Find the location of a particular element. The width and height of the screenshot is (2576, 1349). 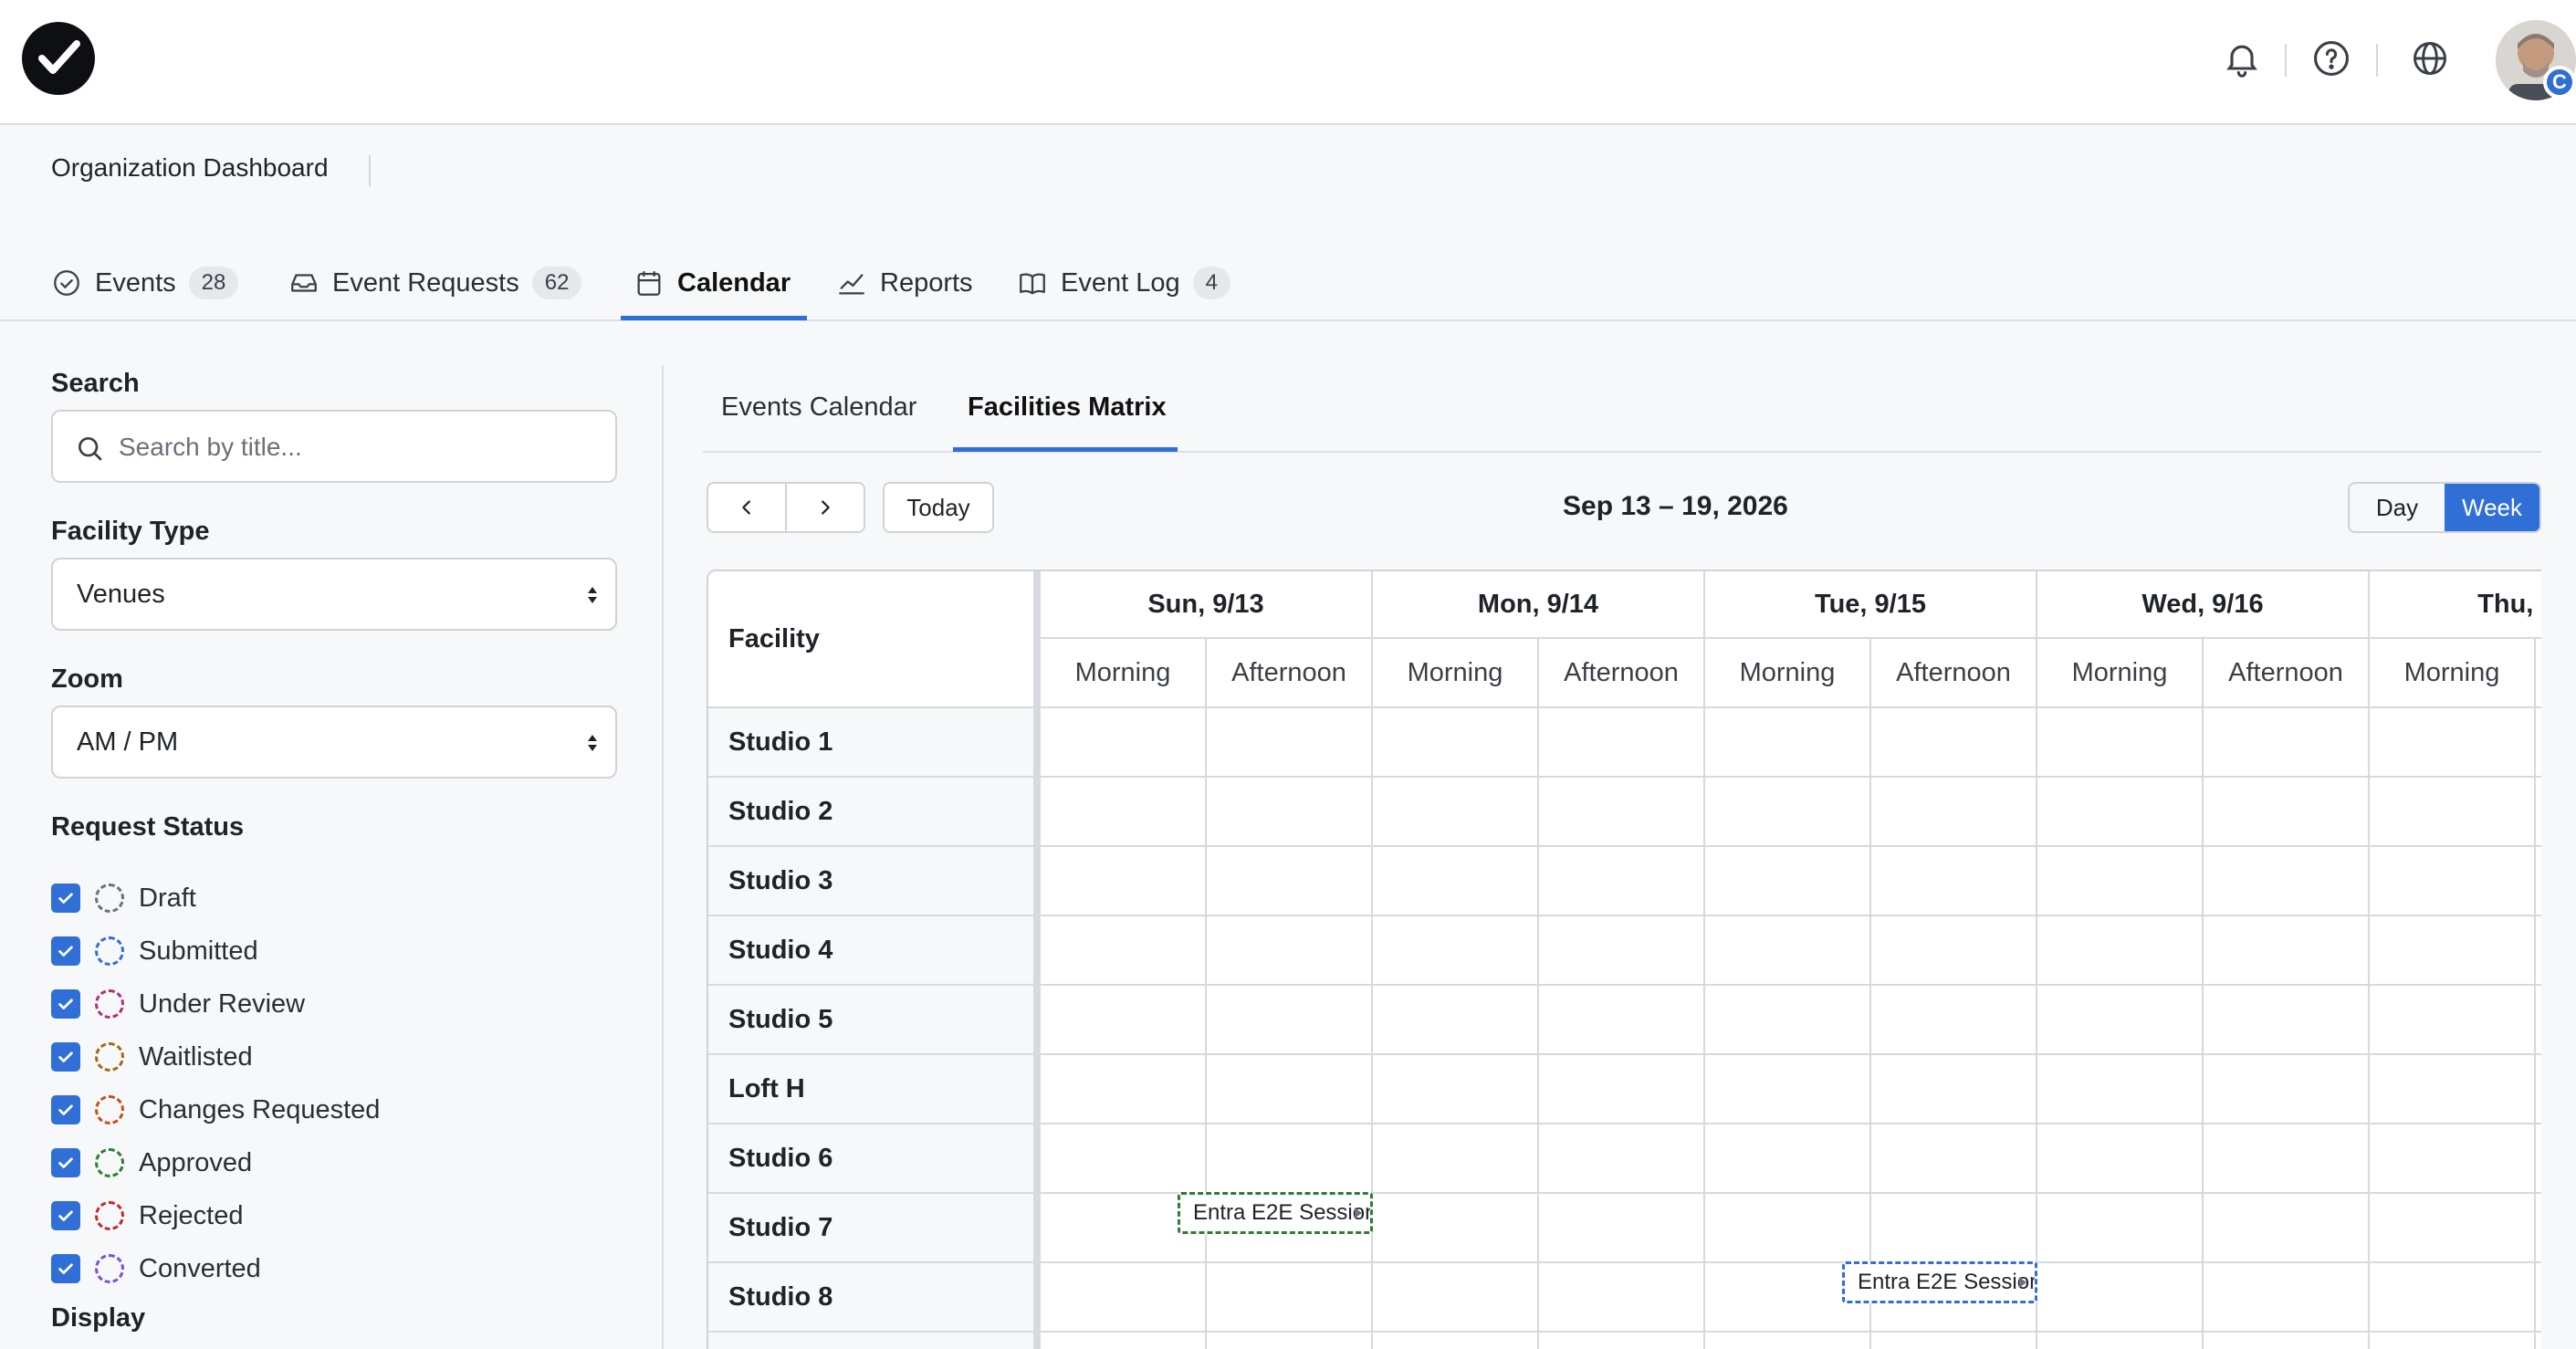

status-filter-waitlisted: Waitlisted is located at coordinates (152, 1057).